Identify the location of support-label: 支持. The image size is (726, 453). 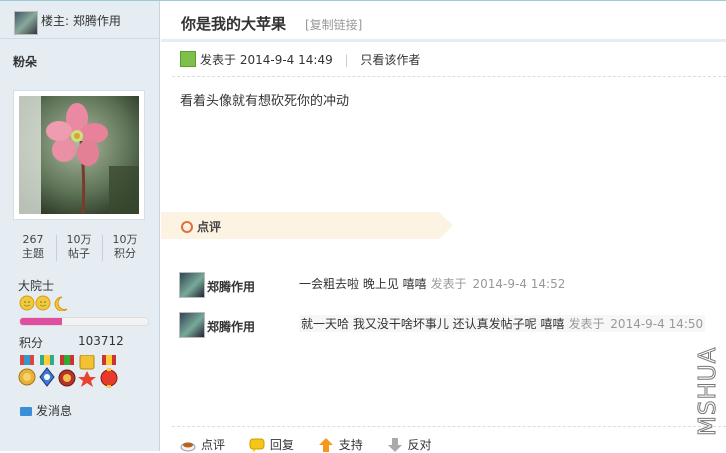
(350, 445).